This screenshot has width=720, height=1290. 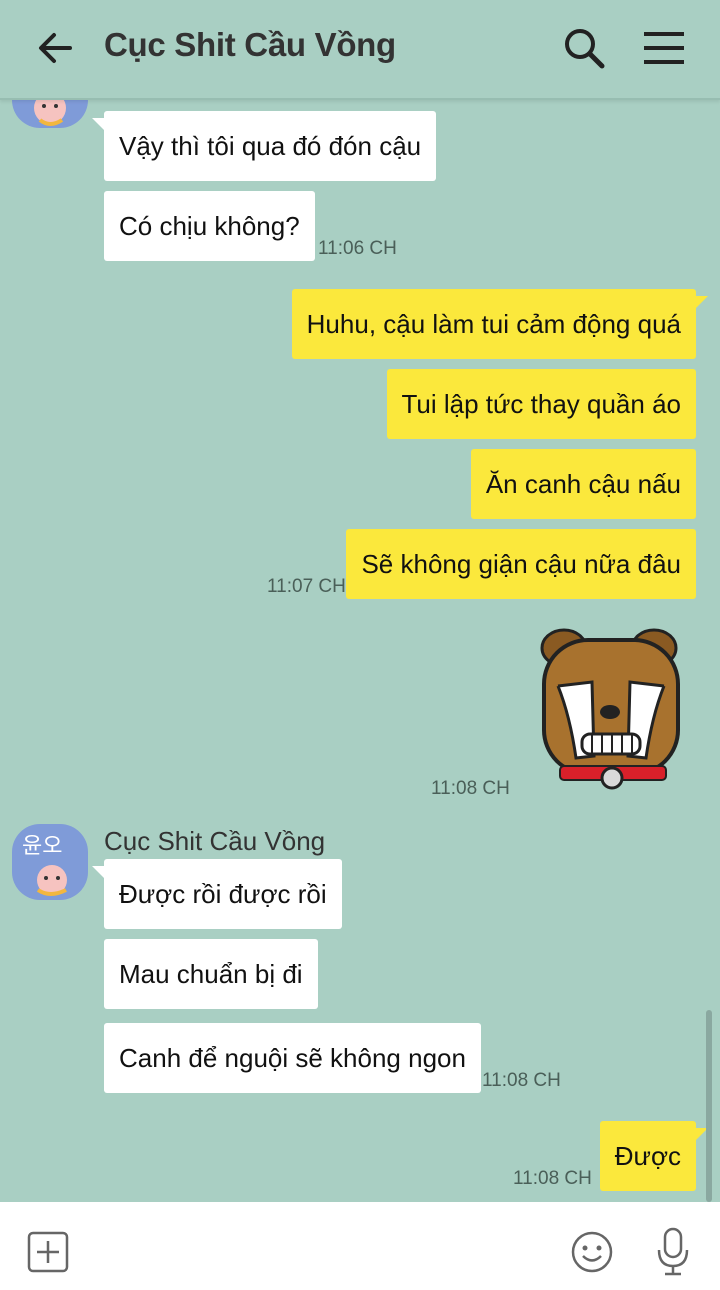 I want to click on message-bubble-incoming: Vậy thì tôi qua đó đón cậu, so click(x=270, y=146).